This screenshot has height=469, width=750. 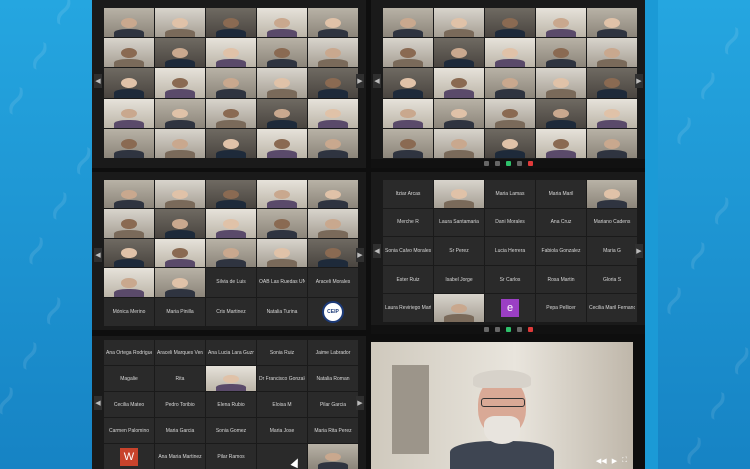 I want to click on participant-name-tile: Rosa Martin, so click(x=561, y=279).